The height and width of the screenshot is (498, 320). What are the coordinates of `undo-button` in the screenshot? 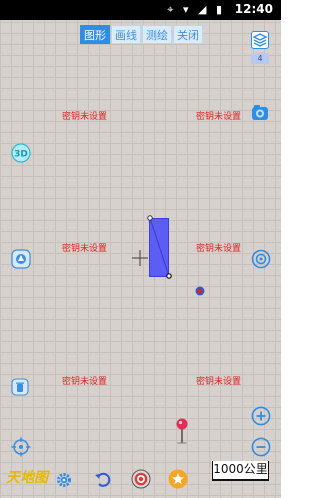 It's located at (103, 479).